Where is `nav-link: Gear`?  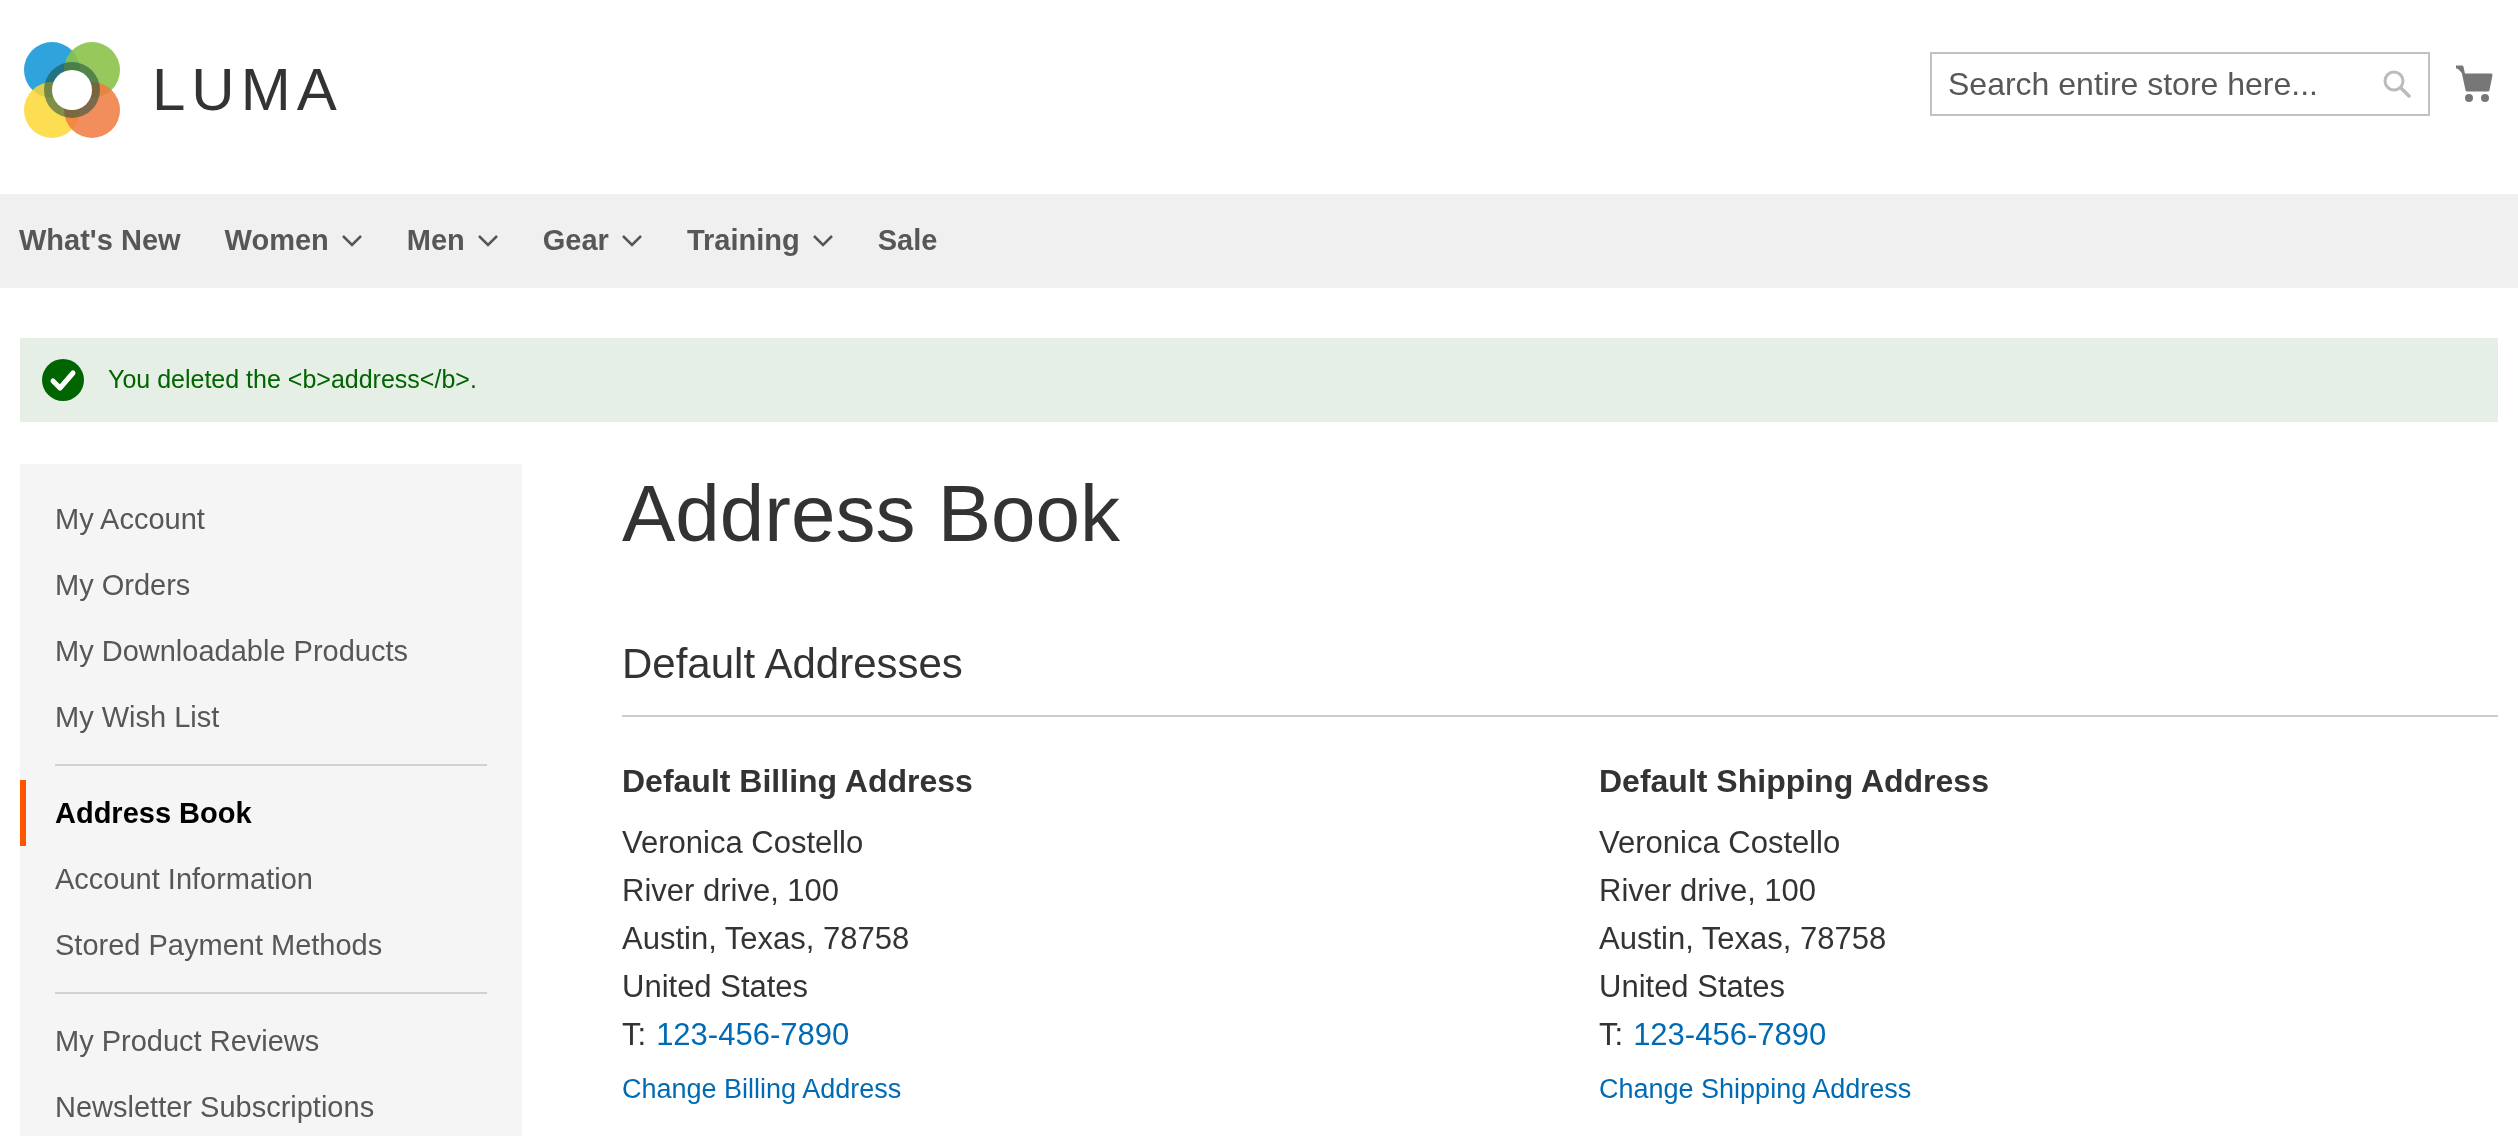 nav-link: Gear is located at coordinates (592, 241).